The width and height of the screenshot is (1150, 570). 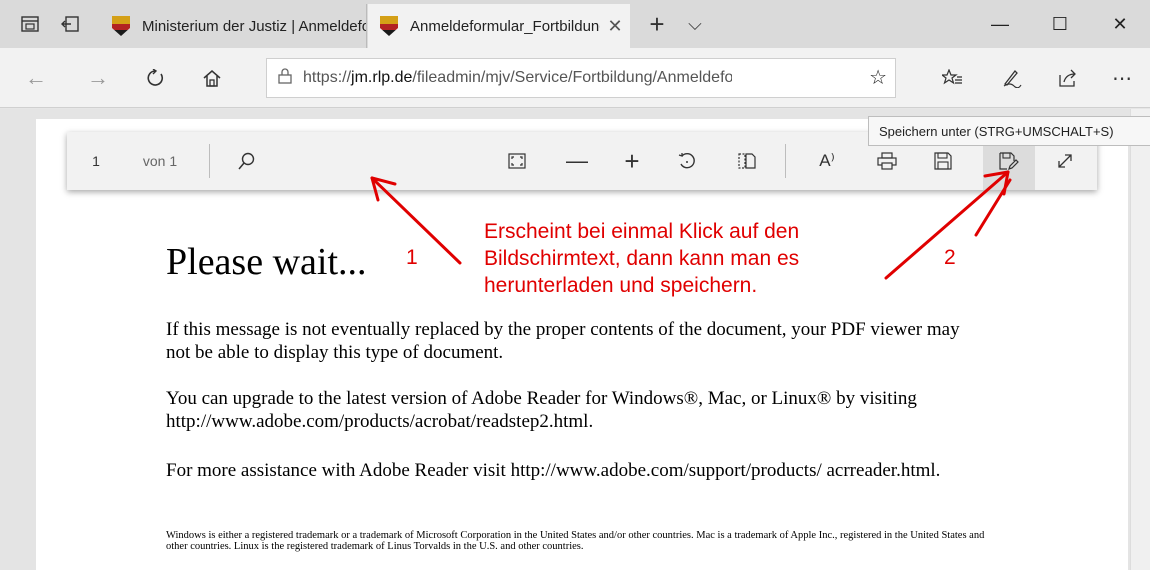 What do you see at coordinates (412, 257) in the screenshot?
I see `annotation-label-1: 1` at bounding box center [412, 257].